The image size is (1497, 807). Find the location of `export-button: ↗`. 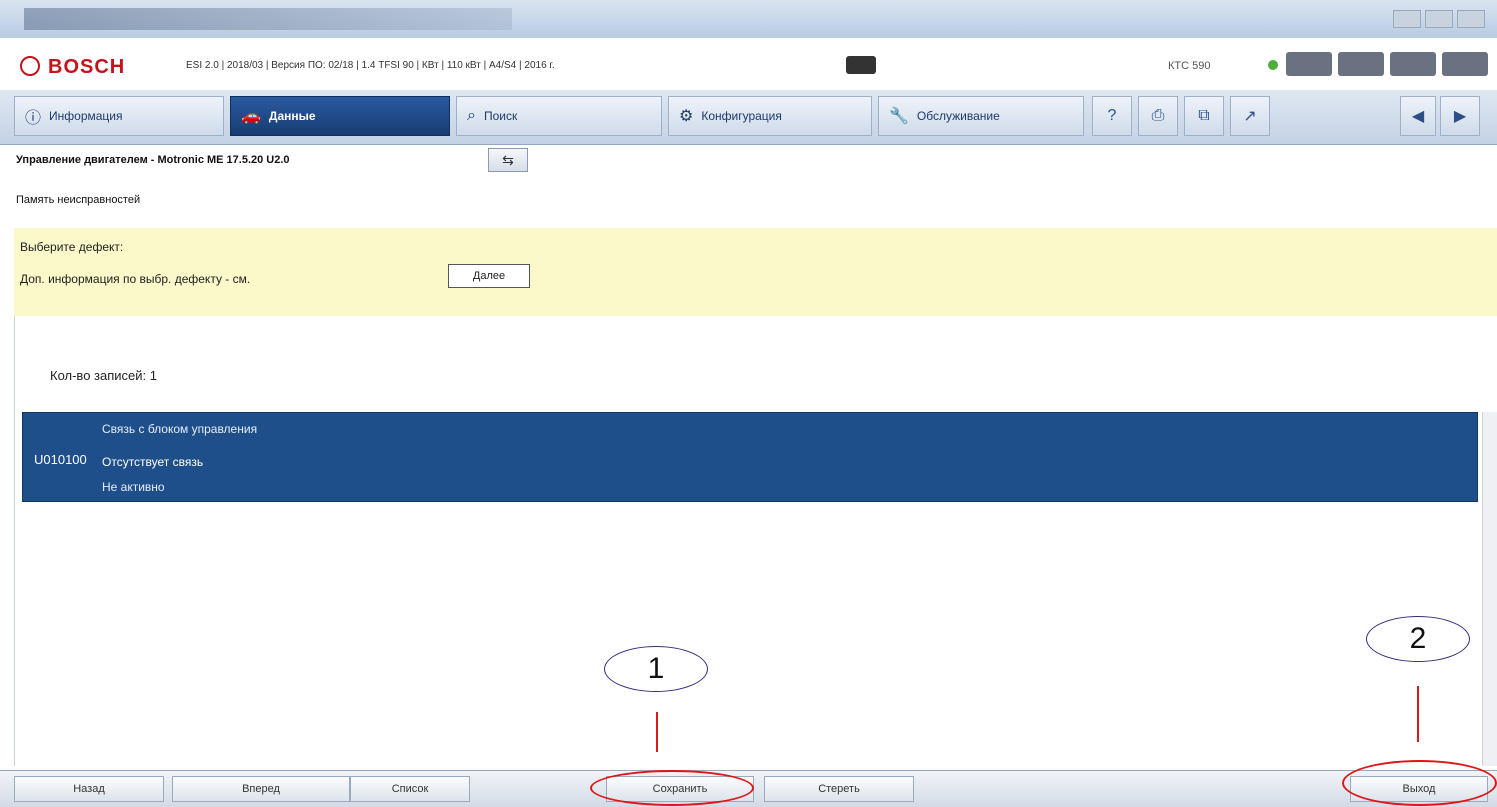

export-button: ↗ is located at coordinates (1250, 116).